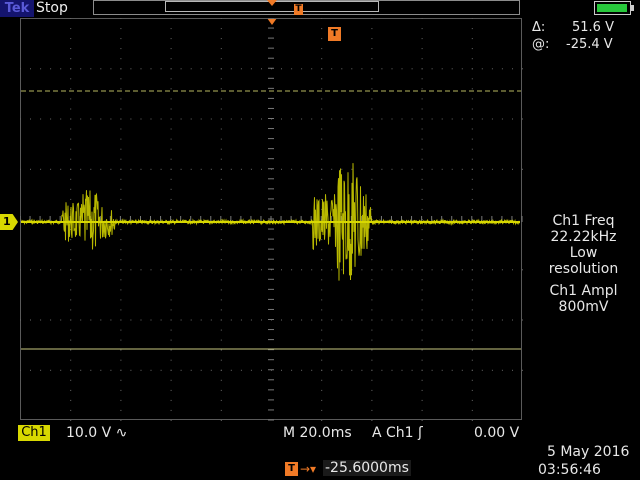 The height and width of the screenshot is (480, 640). What do you see at coordinates (17, 8) in the screenshot?
I see `brand-logo: Tek` at bounding box center [17, 8].